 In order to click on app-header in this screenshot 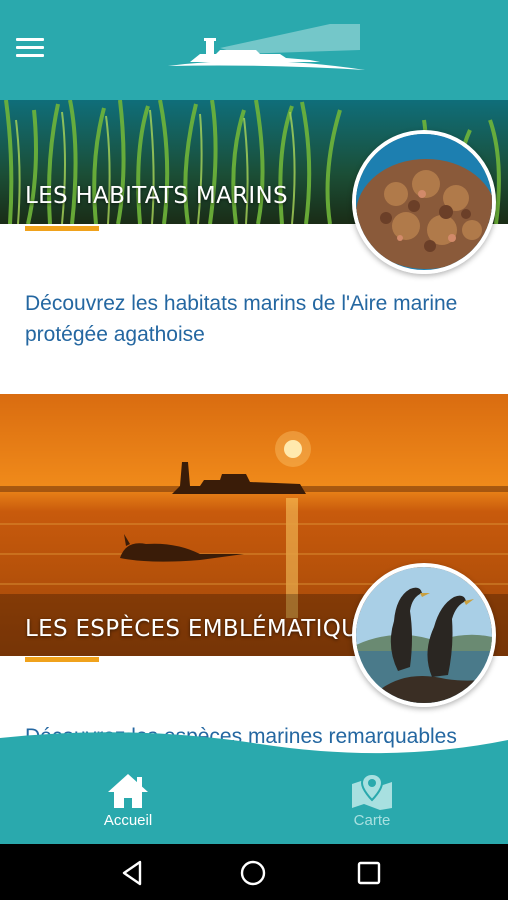, I will do `click(254, 50)`.